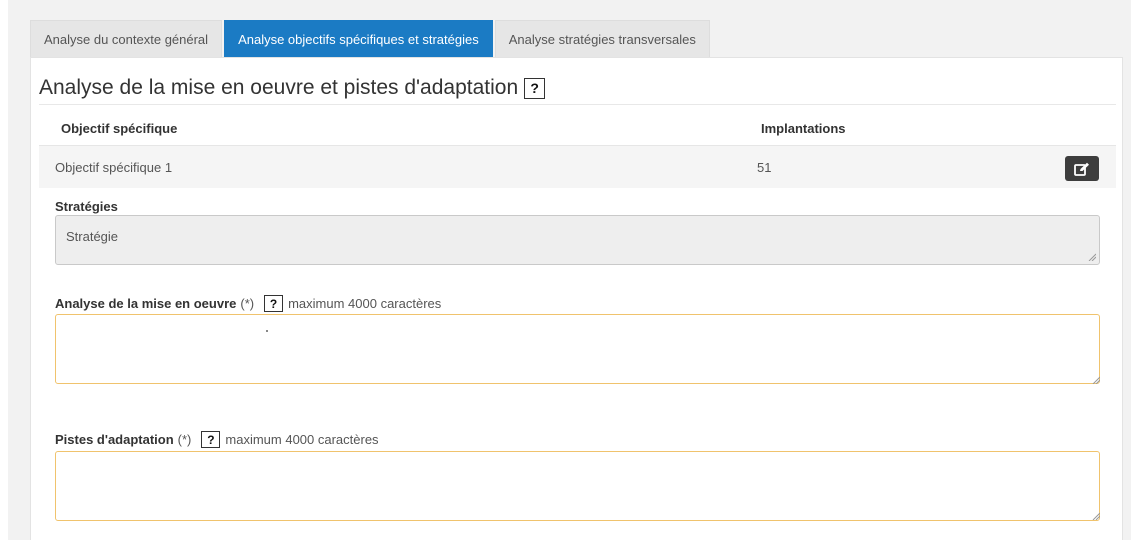  What do you see at coordinates (764, 167) in the screenshot?
I see `cell-implantations: 51` at bounding box center [764, 167].